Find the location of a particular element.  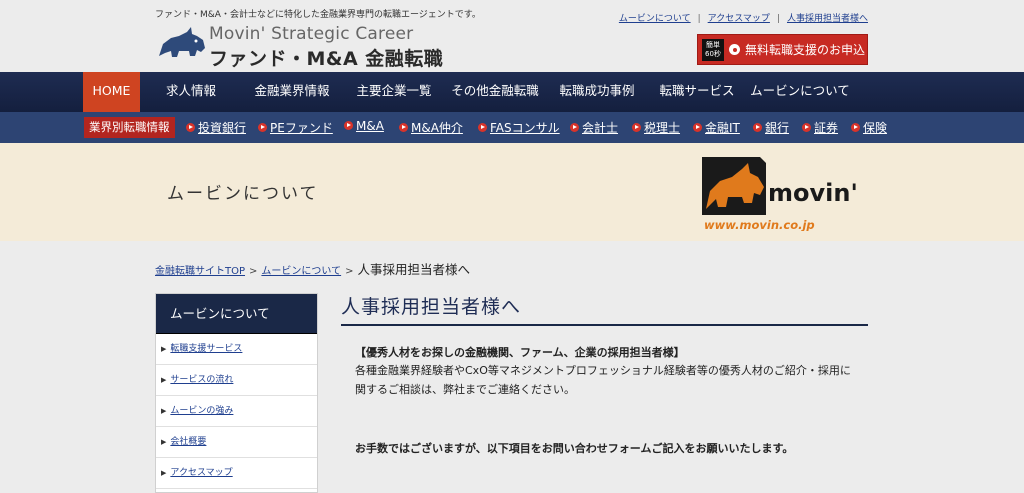

subnav-item: M&A仲介 is located at coordinates (431, 127).